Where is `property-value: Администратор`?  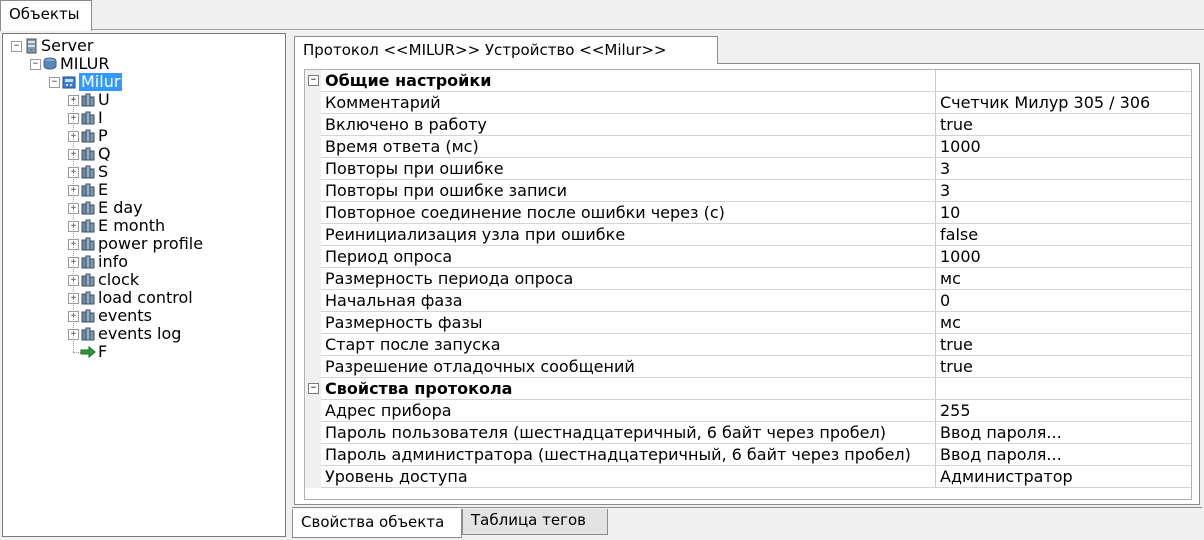 property-value: Администратор is located at coordinates (1063, 476).